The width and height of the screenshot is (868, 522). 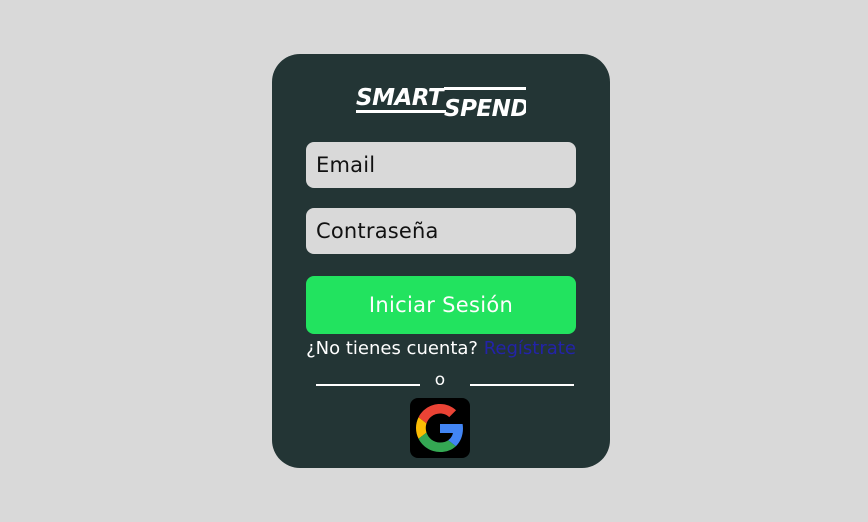 I want to click on login-button-label: Iniciar Sesión, so click(x=441, y=305).